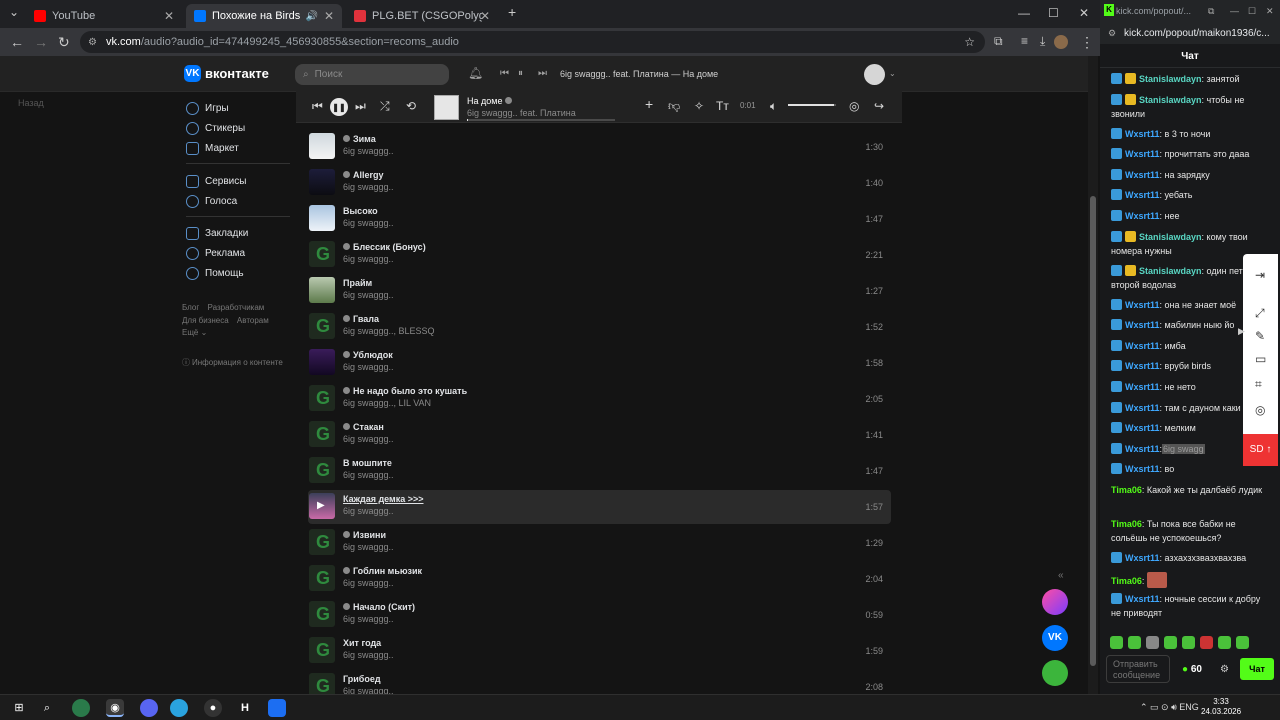 The image size is (1280, 720). What do you see at coordinates (14, 12) in the screenshot?
I see `tab-search-icon: ⌄` at bounding box center [14, 12].